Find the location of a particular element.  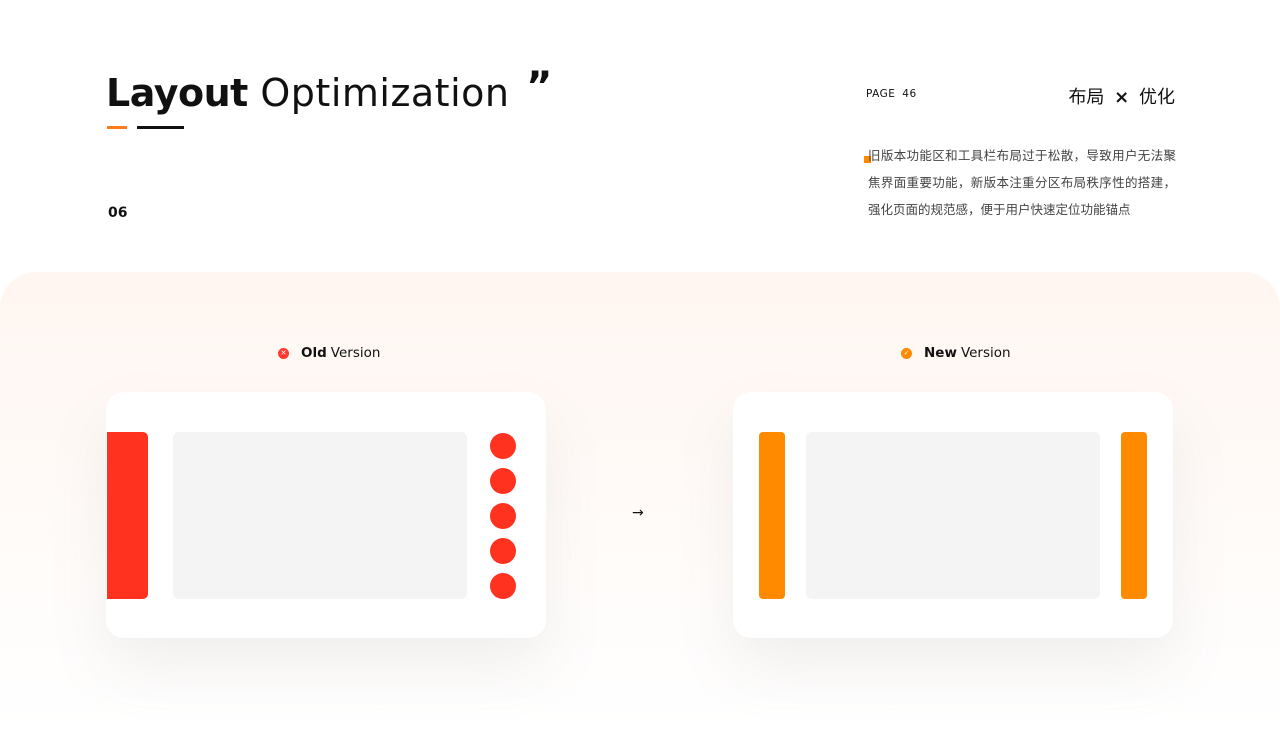

title-light: Optimization is located at coordinates (385, 93).